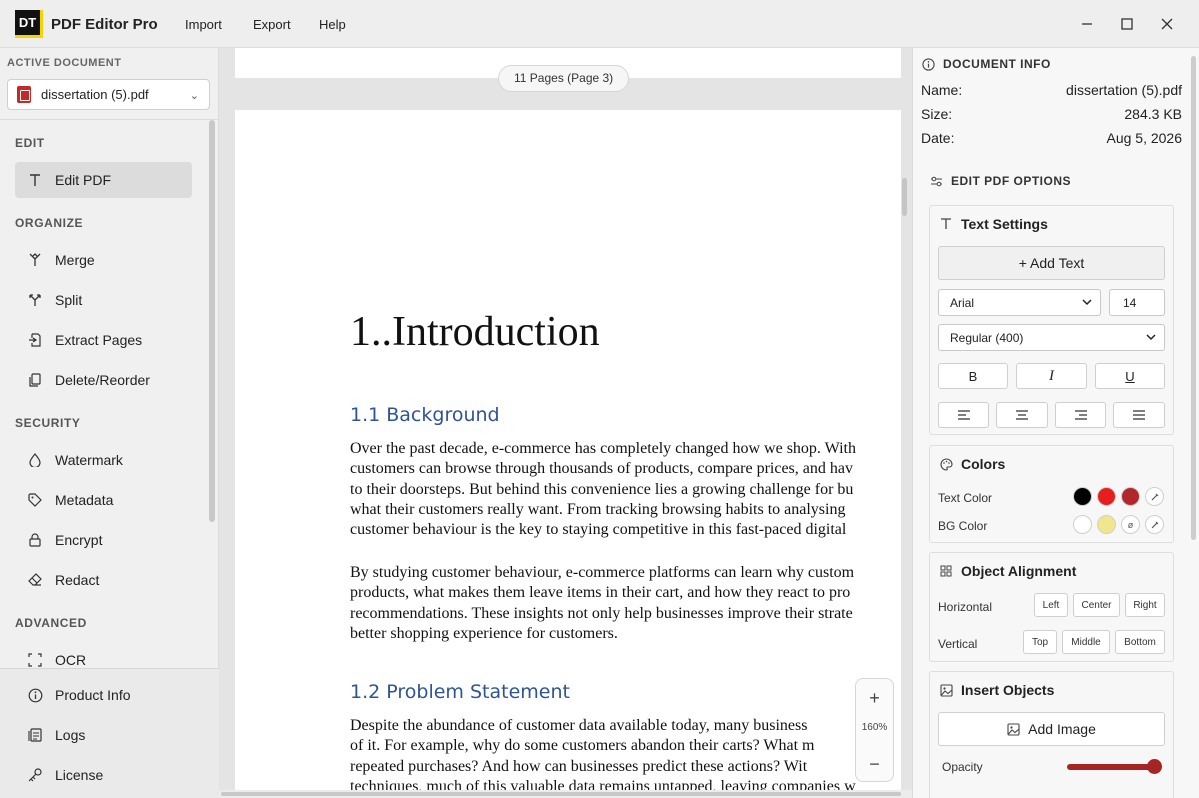 The height and width of the screenshot is (798, 1199). I want to click on extract-icon, so click(35, 340).